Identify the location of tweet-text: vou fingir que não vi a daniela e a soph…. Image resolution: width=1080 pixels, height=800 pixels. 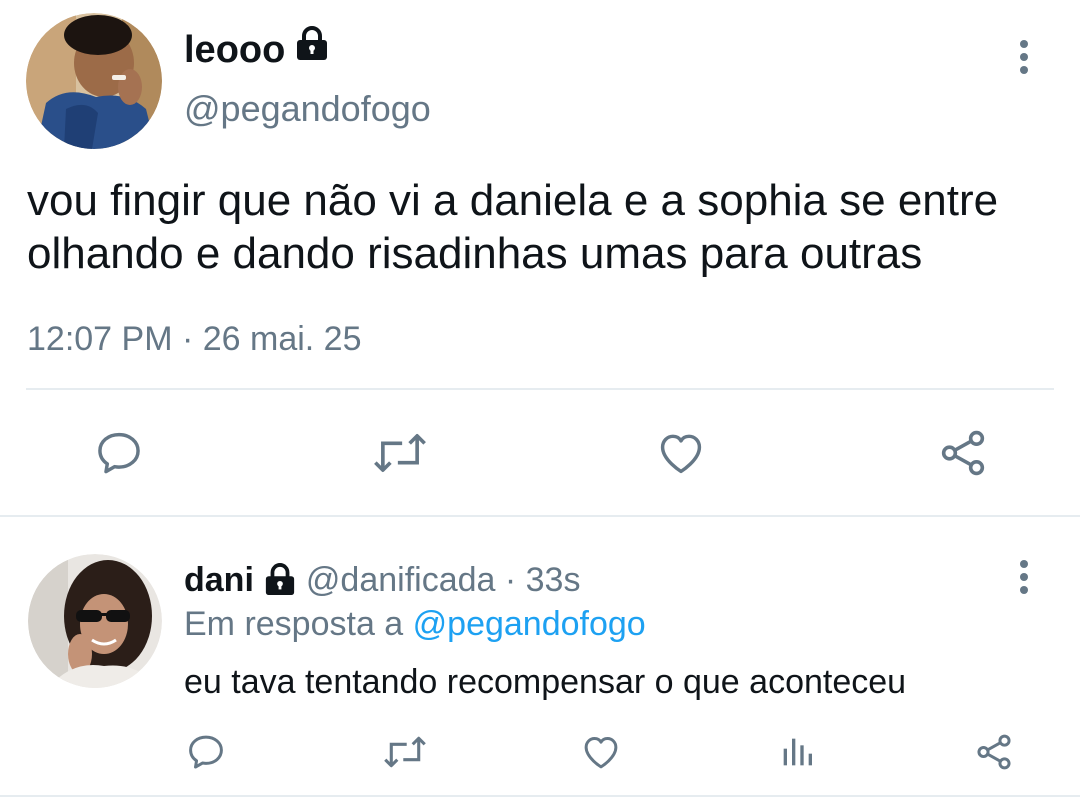
(513, 227).